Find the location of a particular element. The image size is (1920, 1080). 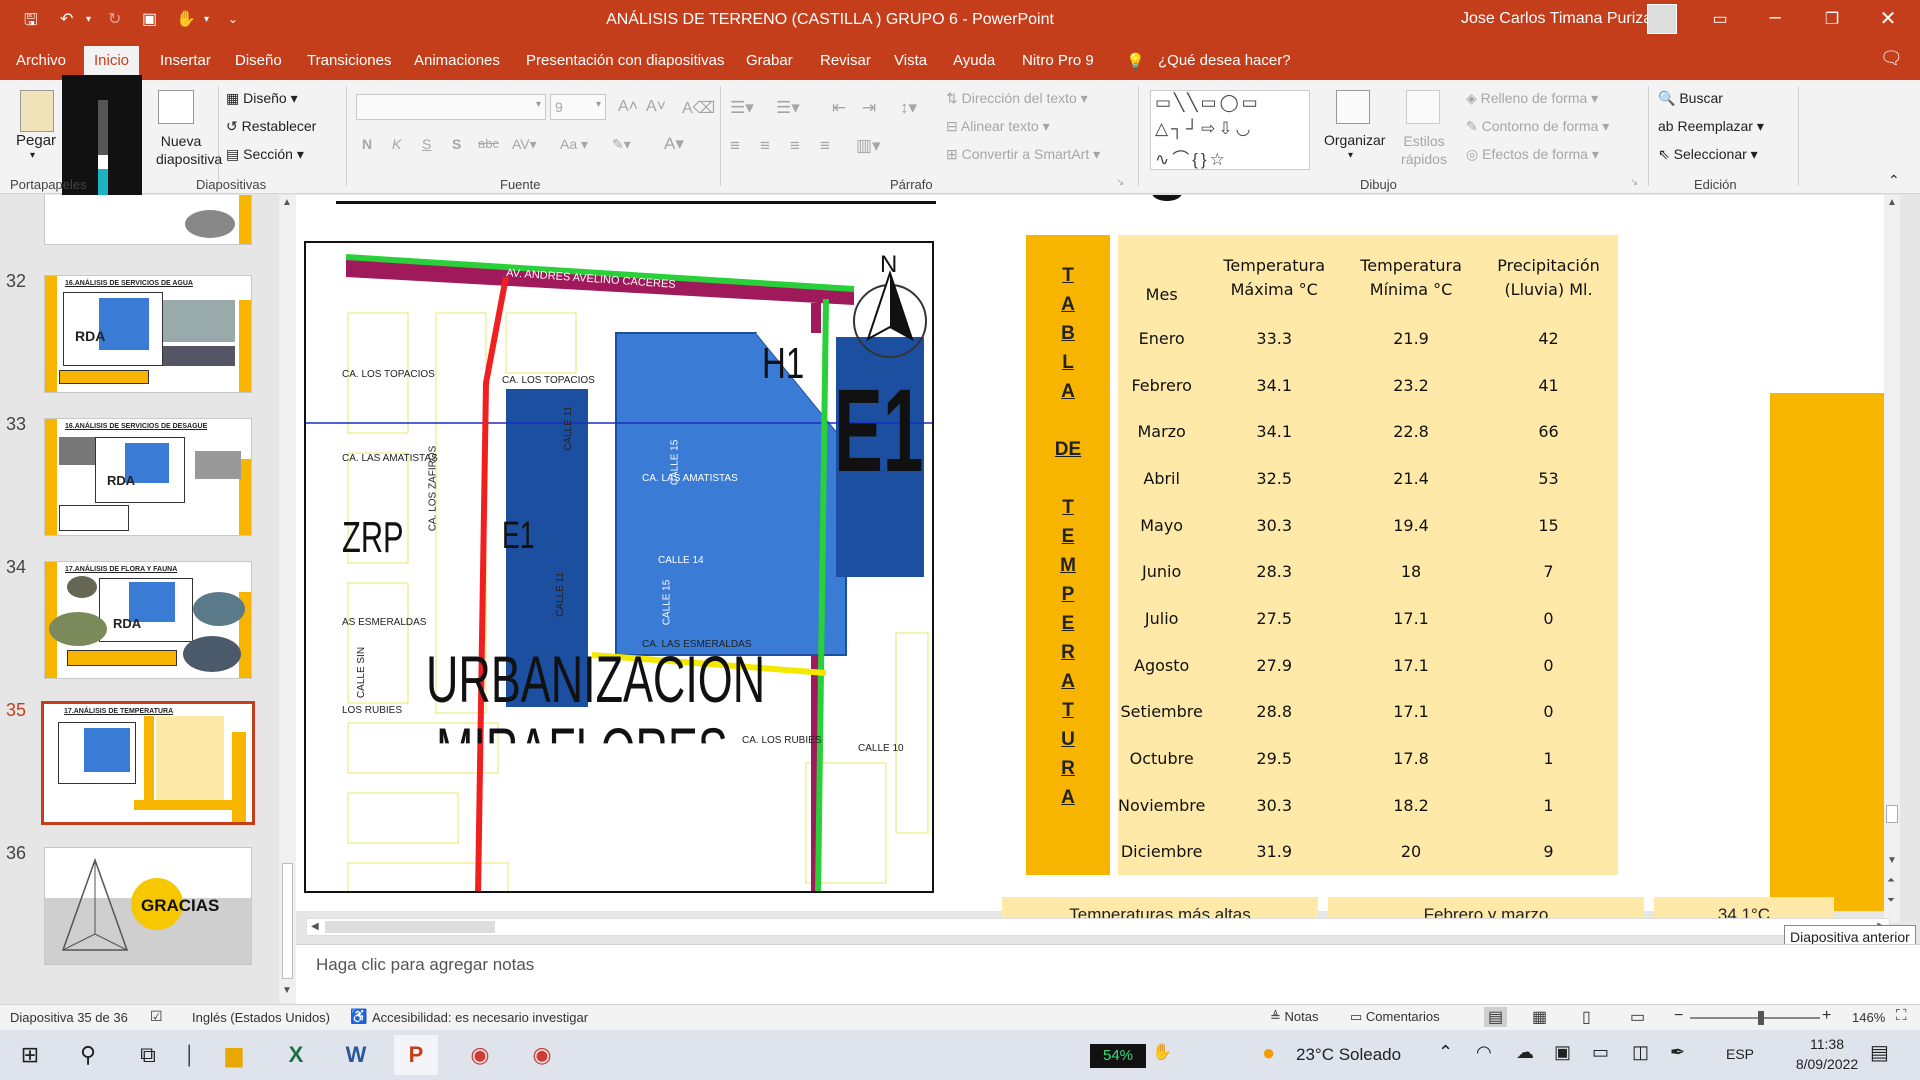

clock-time: 11:38 is located at coordinates (1827, 1044).